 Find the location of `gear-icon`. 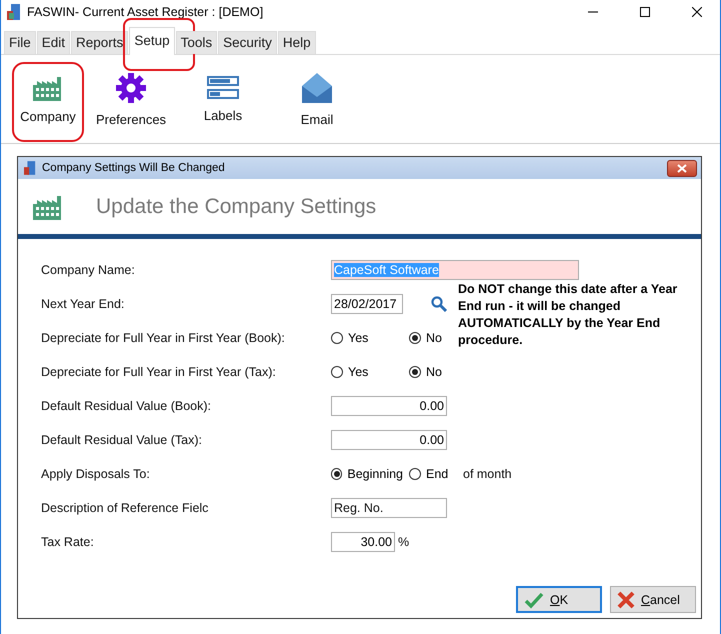

gear-icon is located at coordinates (131, 88).